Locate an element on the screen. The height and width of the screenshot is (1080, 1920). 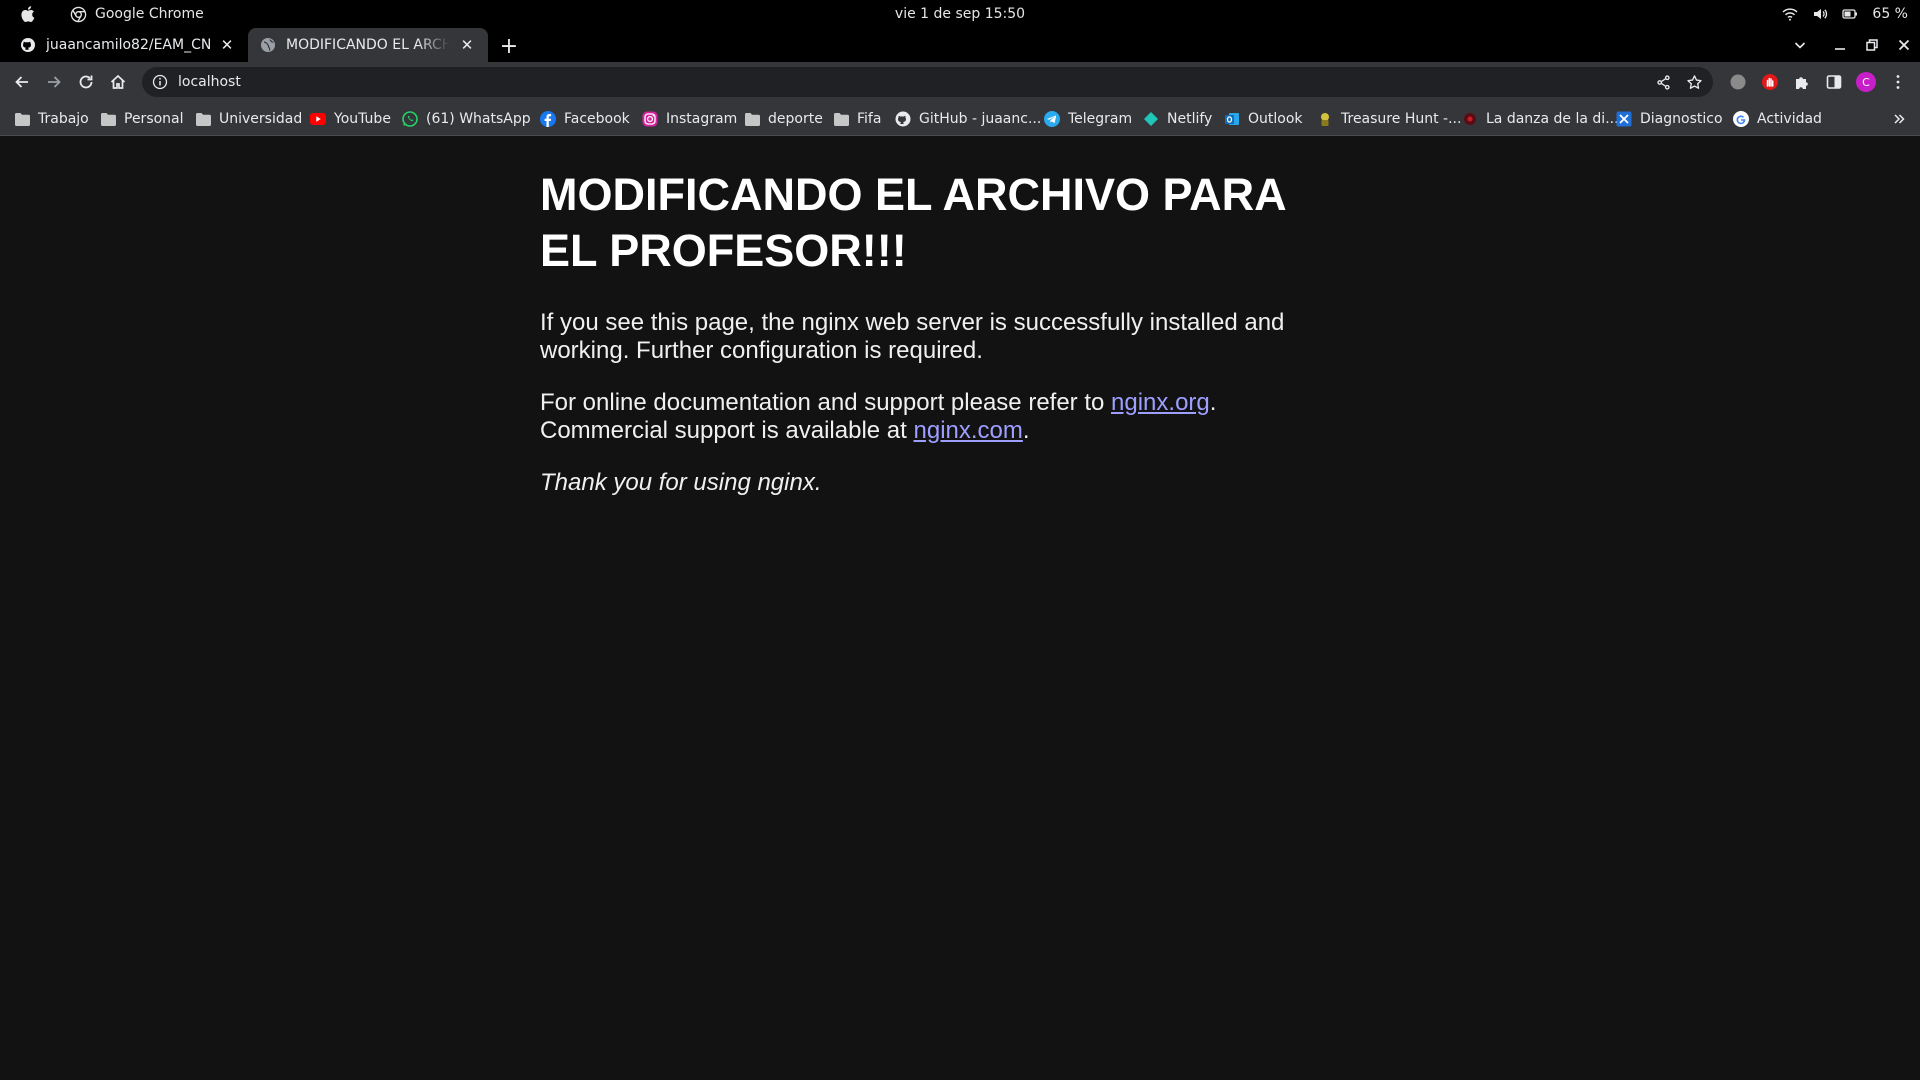
bookmark-label: Outlook is located at coordinates (1275, 119).